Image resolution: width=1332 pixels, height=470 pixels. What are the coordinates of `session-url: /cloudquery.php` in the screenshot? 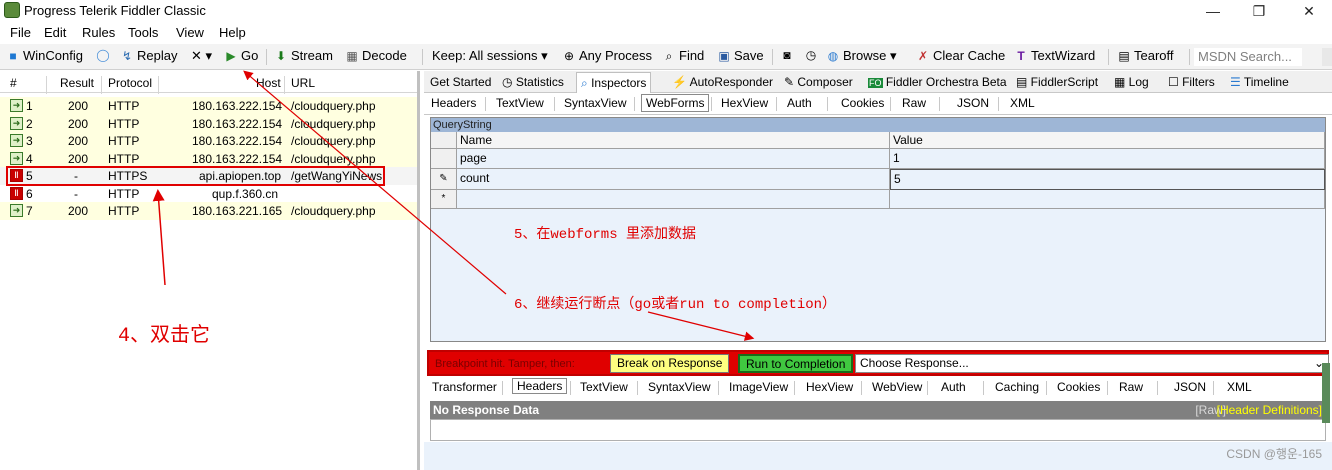 It's located at (333, 106).